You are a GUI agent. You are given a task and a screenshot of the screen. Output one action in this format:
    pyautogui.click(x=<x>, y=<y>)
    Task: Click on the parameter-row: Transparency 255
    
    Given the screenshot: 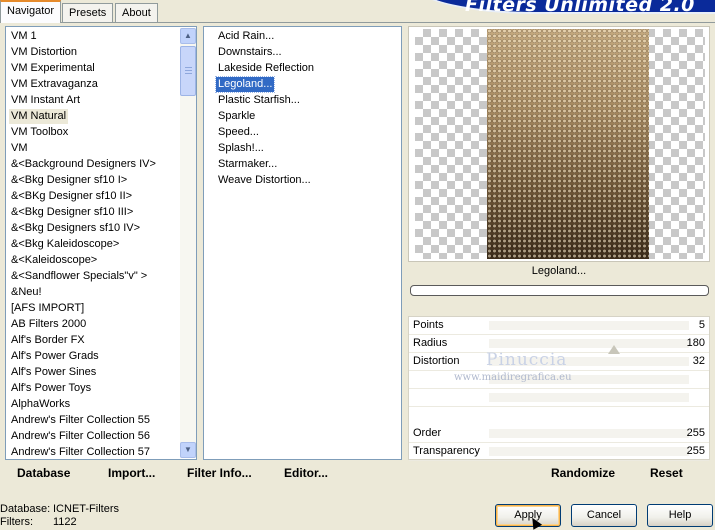 What is the action you would take?
    pyautogui.click(x=559, y=452)
    